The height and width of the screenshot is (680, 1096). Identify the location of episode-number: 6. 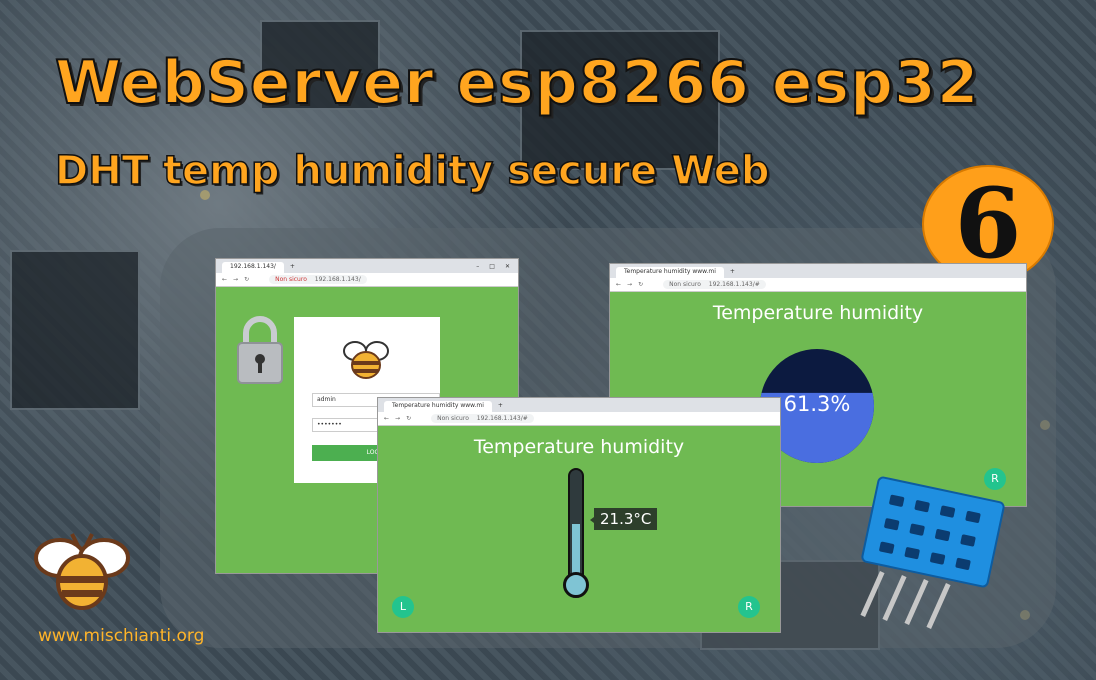
(988, 223).